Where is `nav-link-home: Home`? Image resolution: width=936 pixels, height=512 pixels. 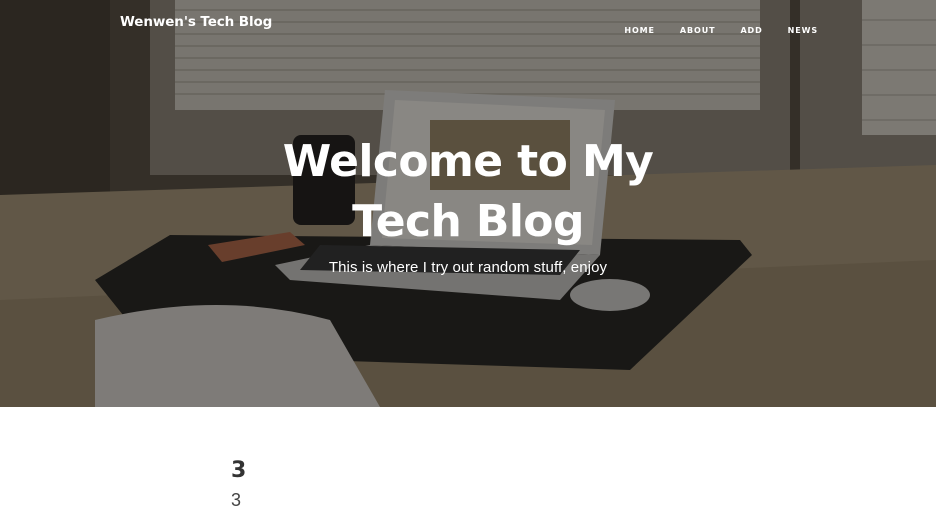 nav-link-home: Home is located at coordinates (639, 30).